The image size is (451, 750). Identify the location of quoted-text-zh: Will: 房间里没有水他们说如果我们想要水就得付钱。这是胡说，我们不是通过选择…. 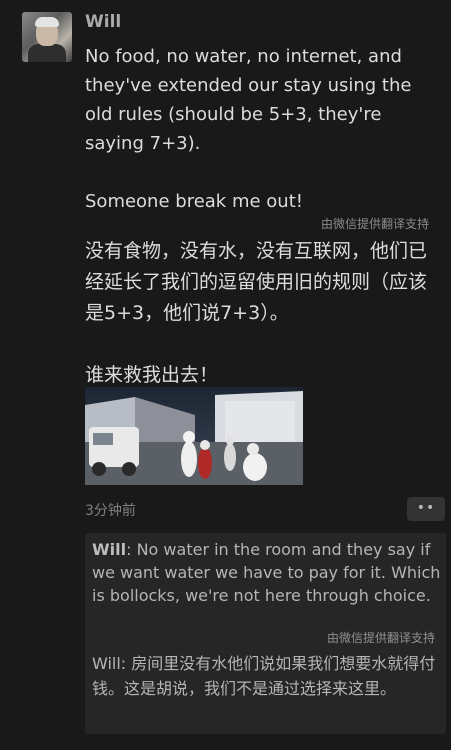
(264, 676).